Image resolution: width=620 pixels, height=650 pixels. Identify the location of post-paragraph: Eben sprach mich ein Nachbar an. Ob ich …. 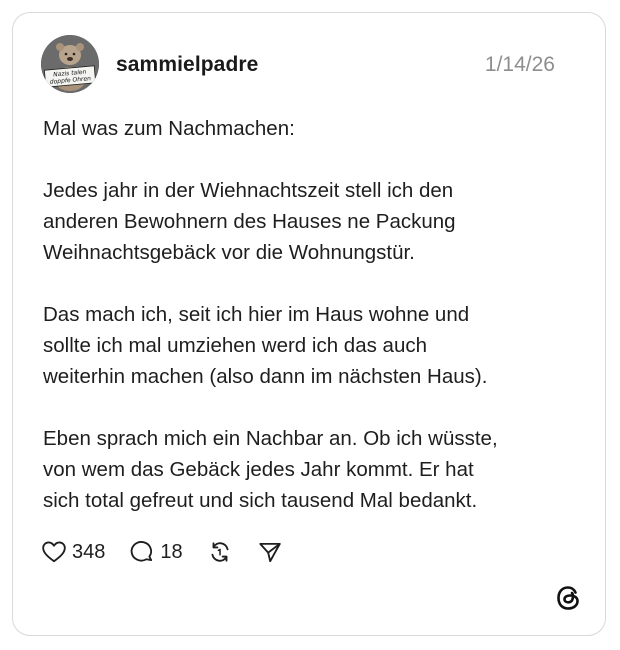
(313, 469).